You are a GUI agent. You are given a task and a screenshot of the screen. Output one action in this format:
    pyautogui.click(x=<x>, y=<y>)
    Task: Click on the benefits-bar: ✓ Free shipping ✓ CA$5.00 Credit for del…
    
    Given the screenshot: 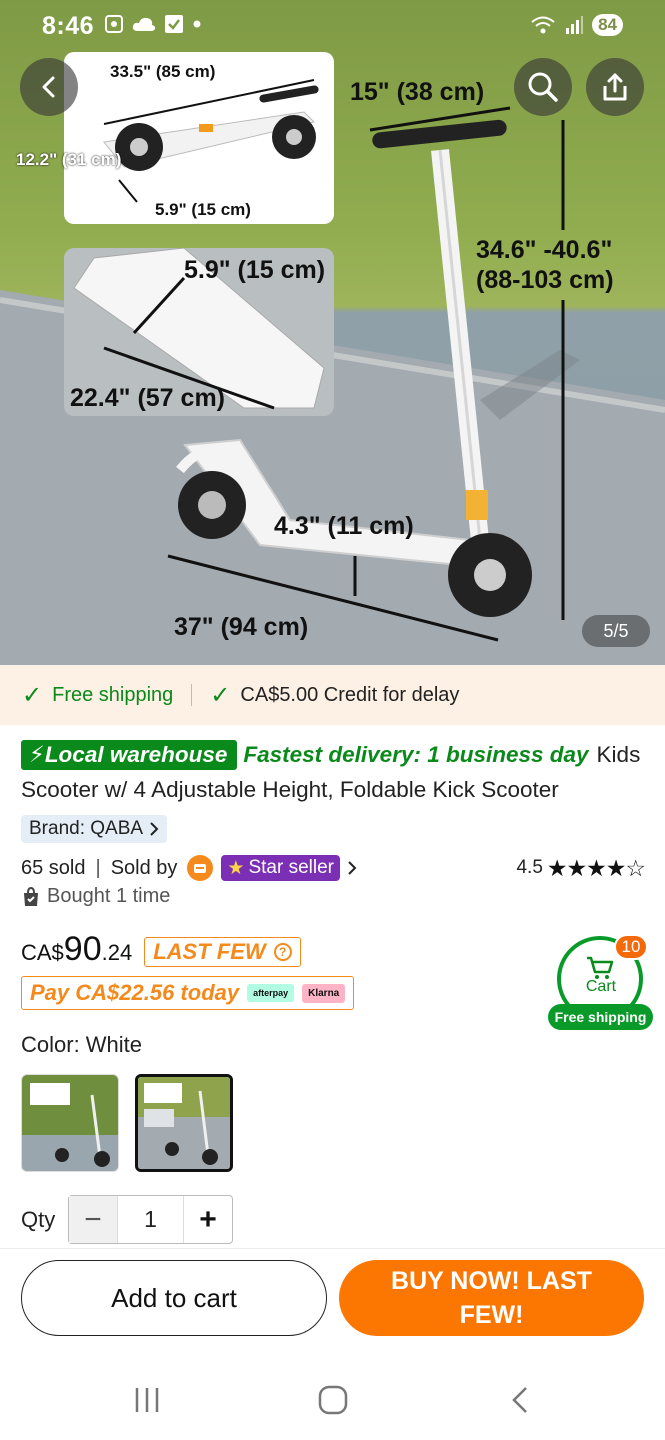 What is the action you would take?
    pyautogui.click(x=332, y=695)
    